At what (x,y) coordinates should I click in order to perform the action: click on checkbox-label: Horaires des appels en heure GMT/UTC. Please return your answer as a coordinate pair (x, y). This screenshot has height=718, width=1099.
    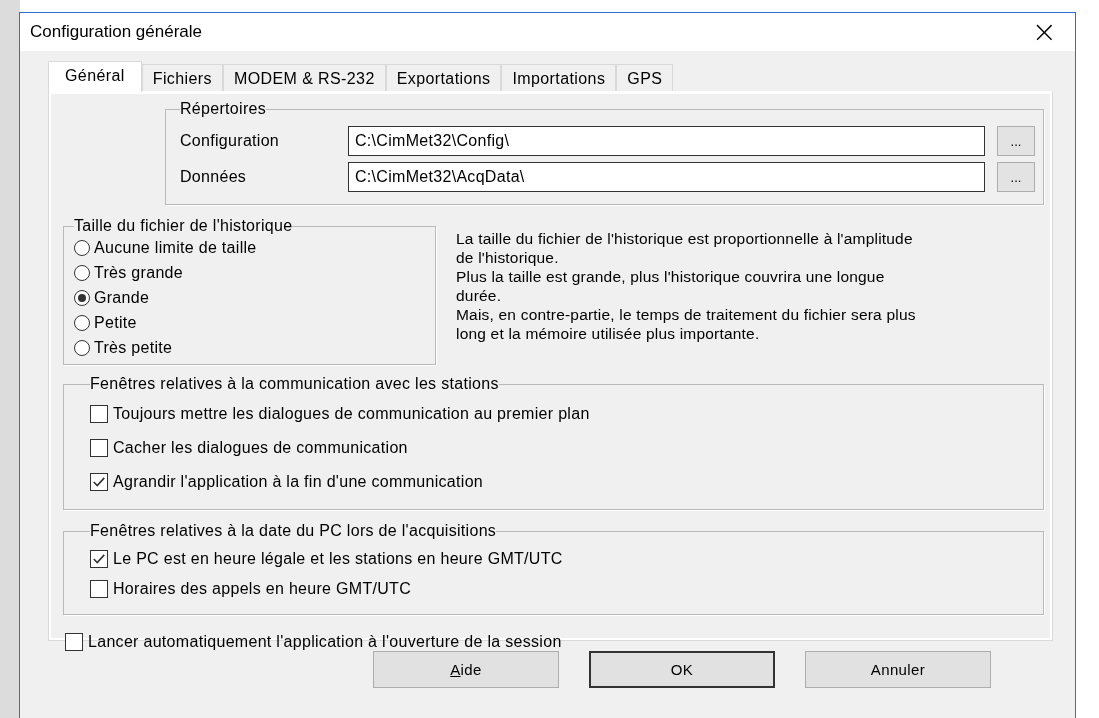
    Looking at the image, I should click on (262, 589).